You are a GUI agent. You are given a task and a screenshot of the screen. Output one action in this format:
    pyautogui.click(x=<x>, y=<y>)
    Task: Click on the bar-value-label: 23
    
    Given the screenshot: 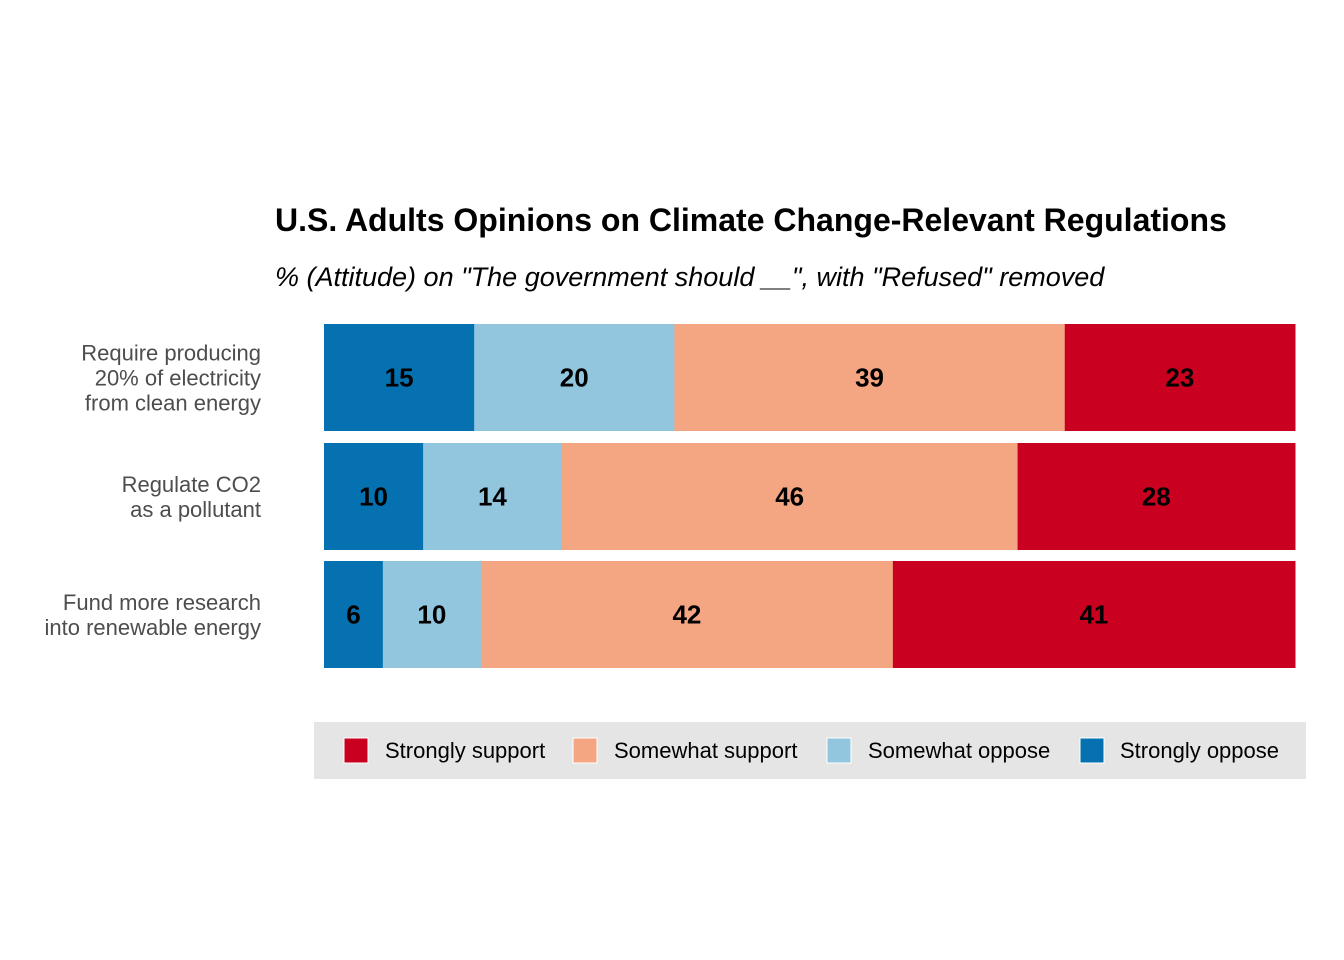 What is the action you would take?
    pyautogui.click(x=1179, y=378)
    